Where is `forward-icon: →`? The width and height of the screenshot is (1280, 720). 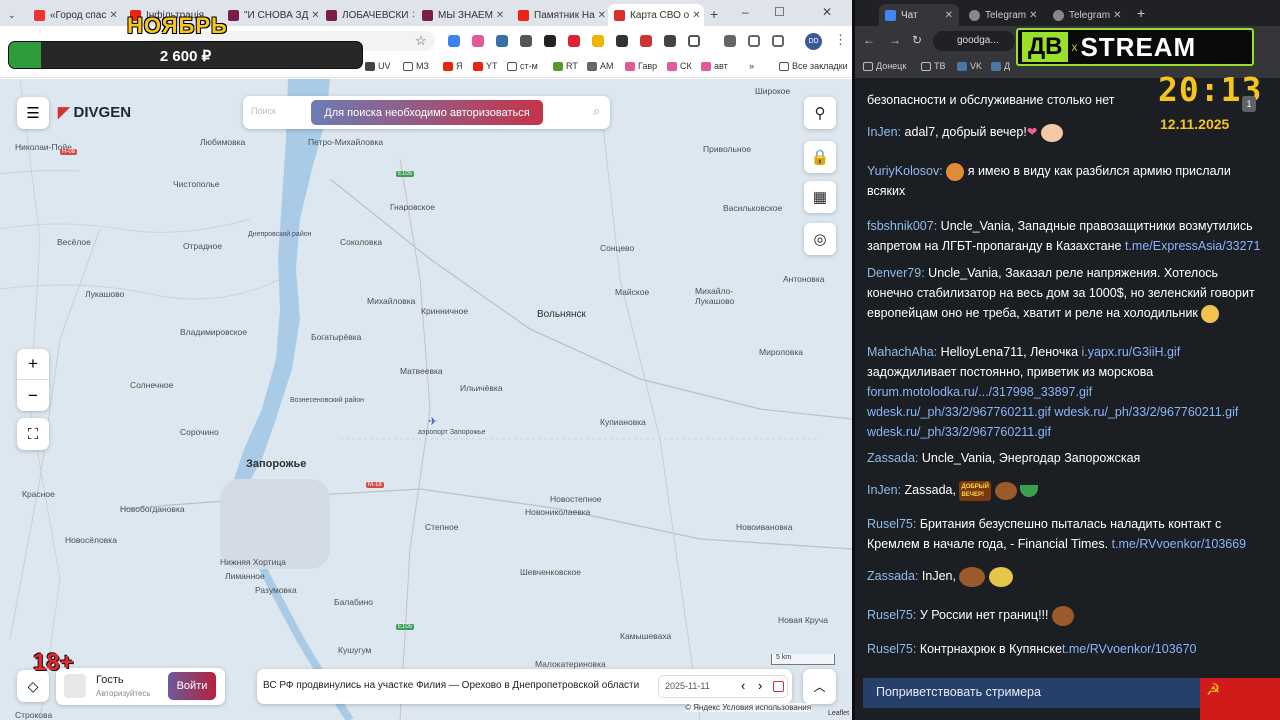 forward-icon: → is located at coordinates (895, 40).